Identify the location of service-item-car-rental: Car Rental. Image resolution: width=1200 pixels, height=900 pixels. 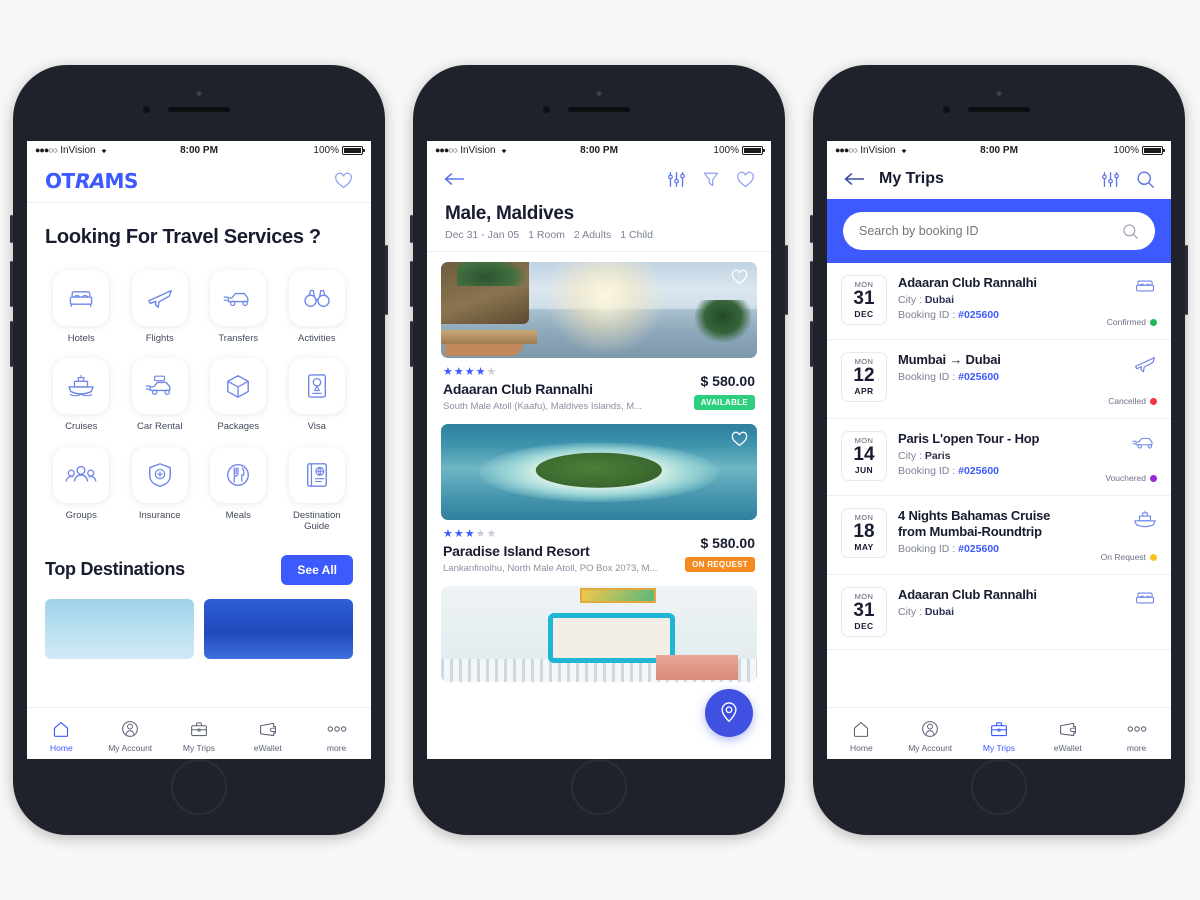
(160, 395).